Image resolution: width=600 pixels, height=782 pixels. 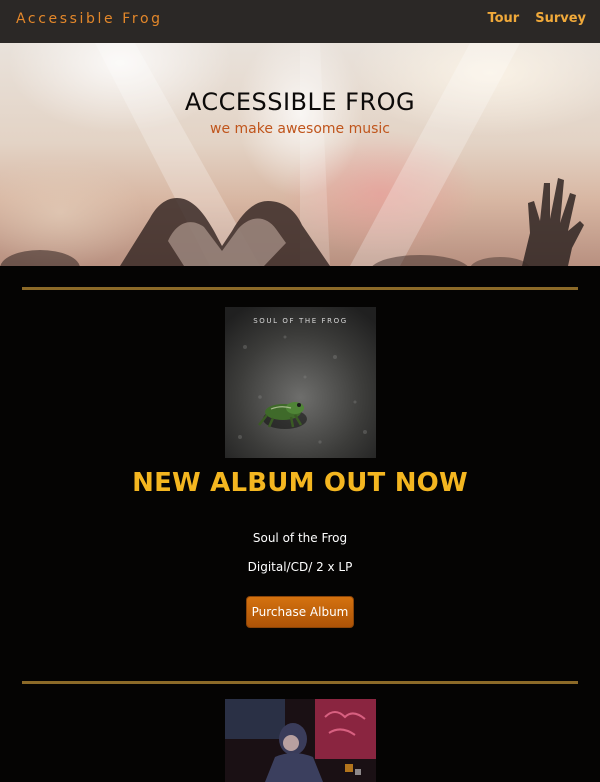 What do you see at coordinates (300, 567) in the screenshot?
I see `album-formats: Digital/CD/ 2 x LP` at bounding box center [300, 567].